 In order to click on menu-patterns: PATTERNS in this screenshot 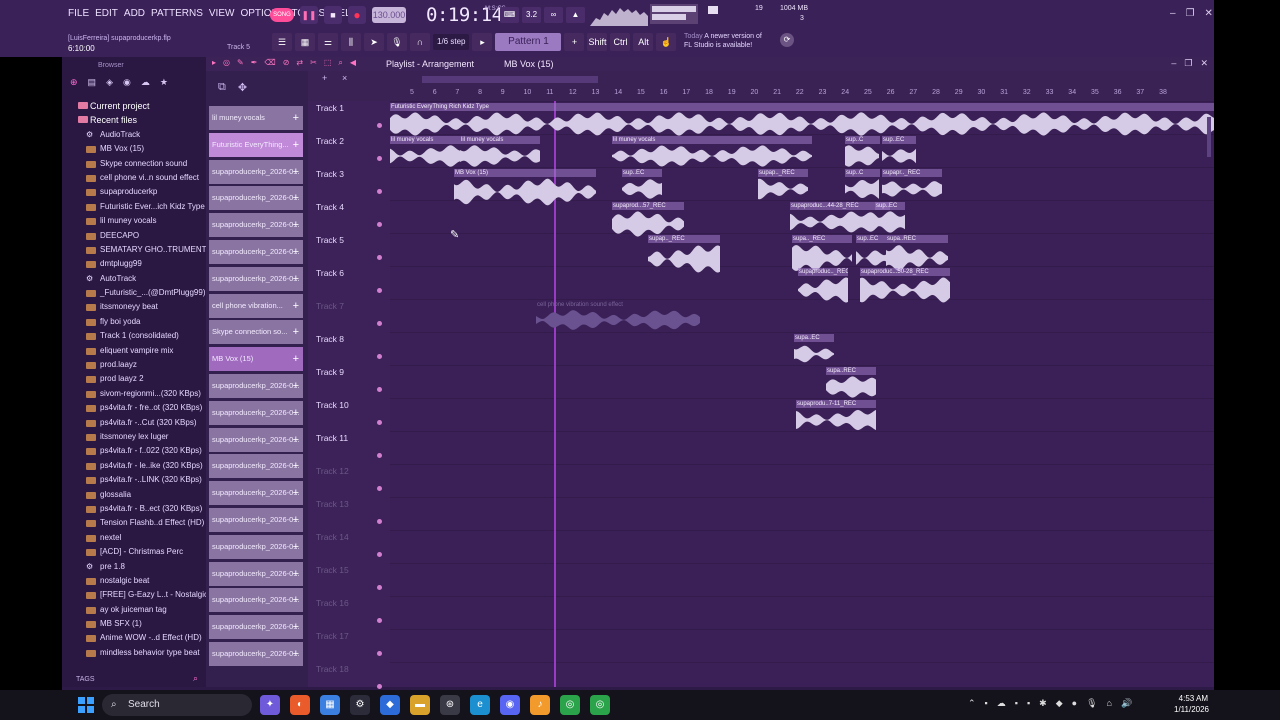, I will do `click(177, 13)`.